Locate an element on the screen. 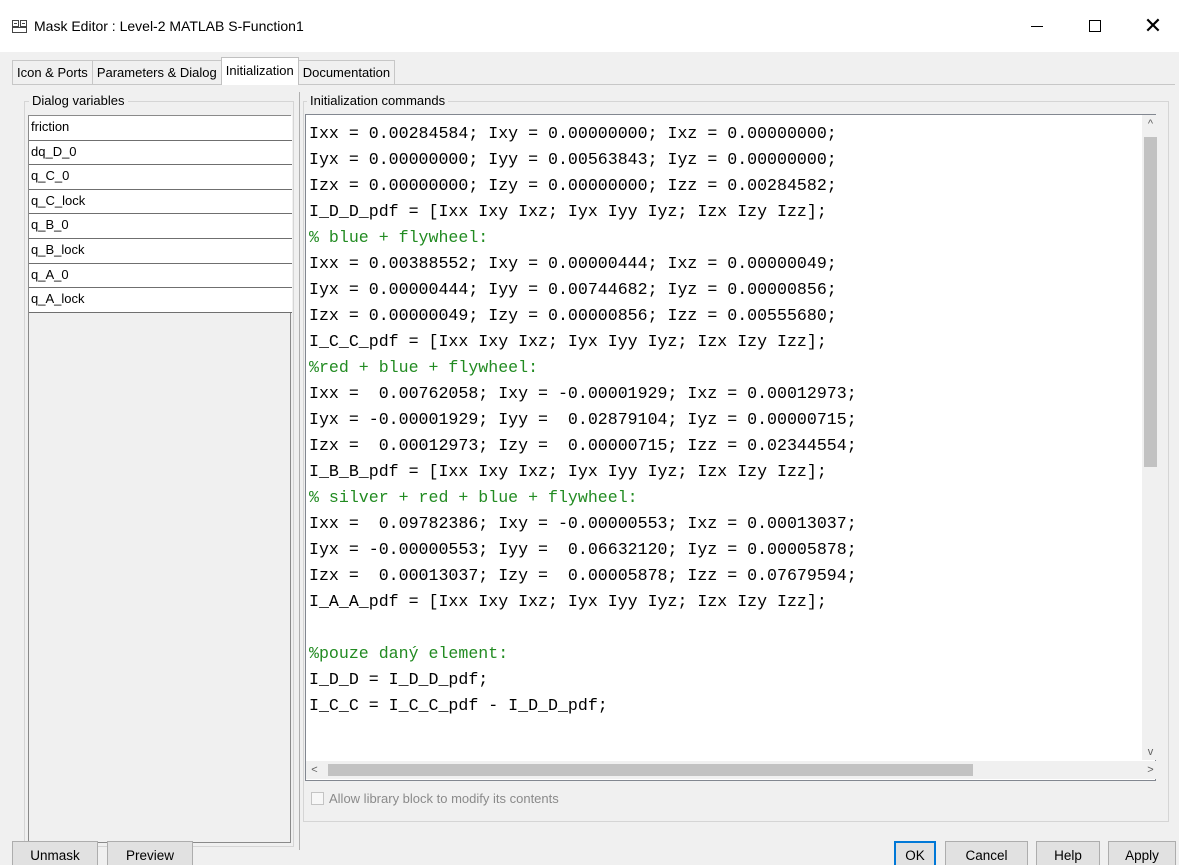 The height and width of the screenshot is (865, 1179). tab-icon-ports: Icon & Ports is located at coordinates (52, 72).